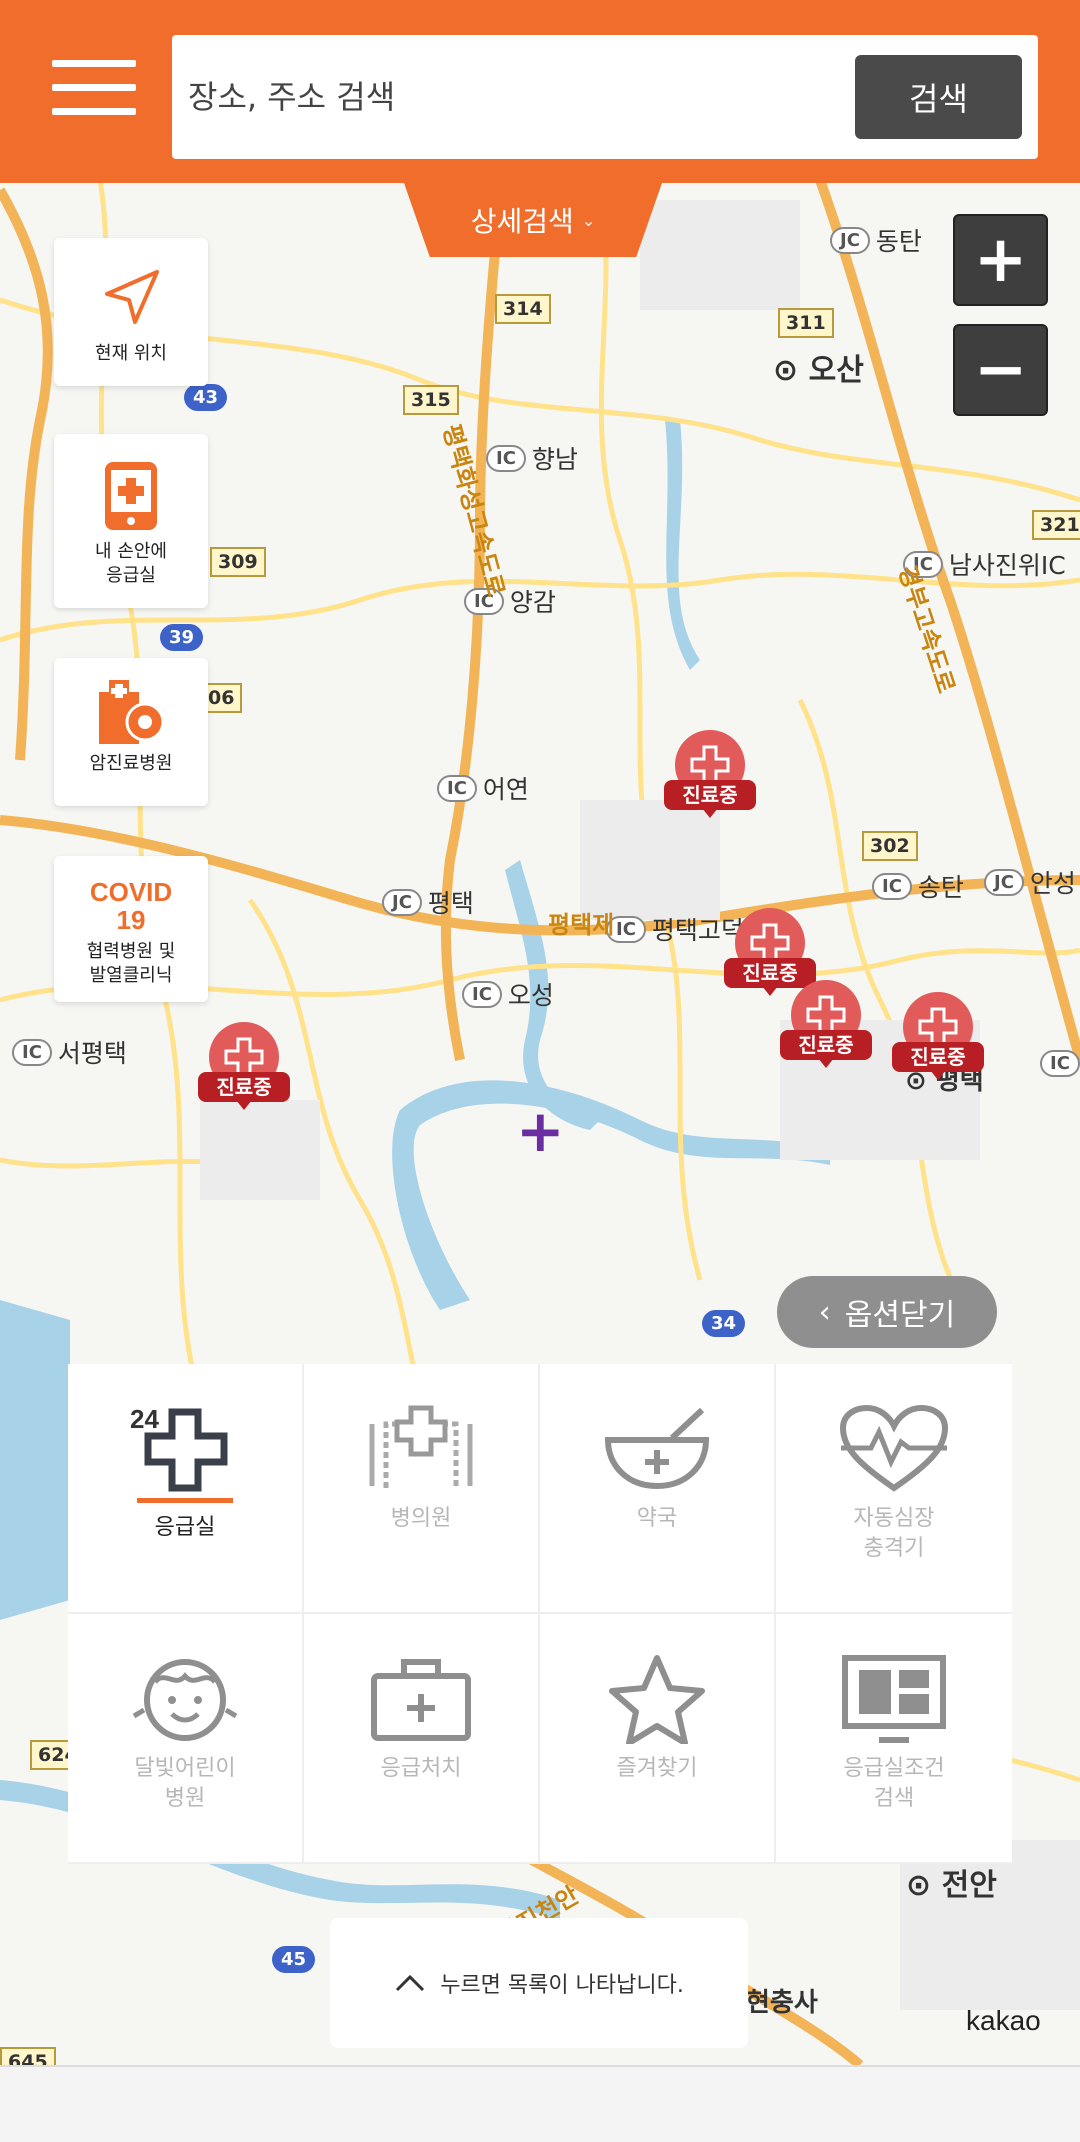 The height and width of the screenshot is (2142, 1080). I want to click on hospital-building-icon, so click(421, 1446).